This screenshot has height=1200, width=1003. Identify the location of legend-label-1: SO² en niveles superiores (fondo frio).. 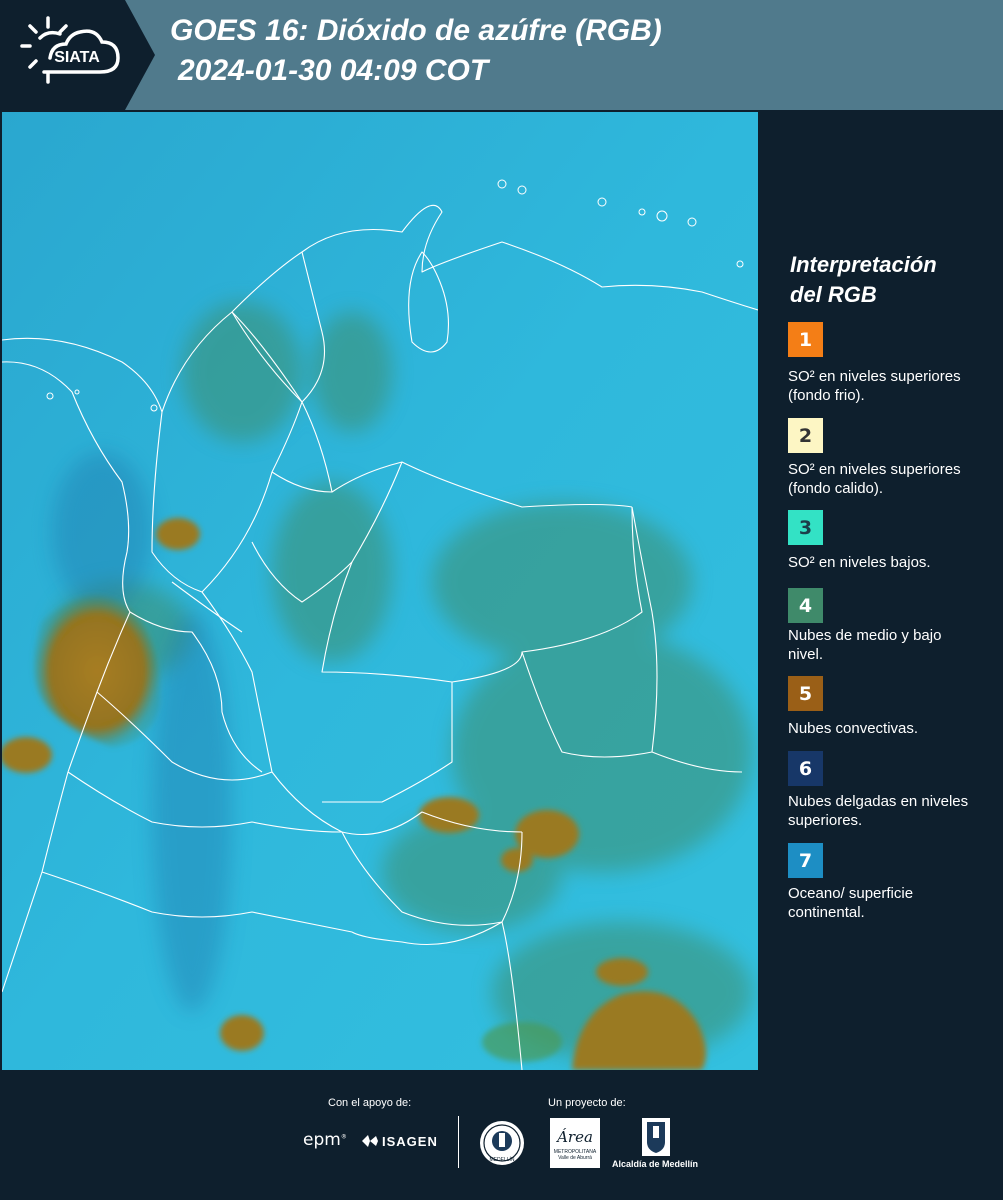
(874, 386).